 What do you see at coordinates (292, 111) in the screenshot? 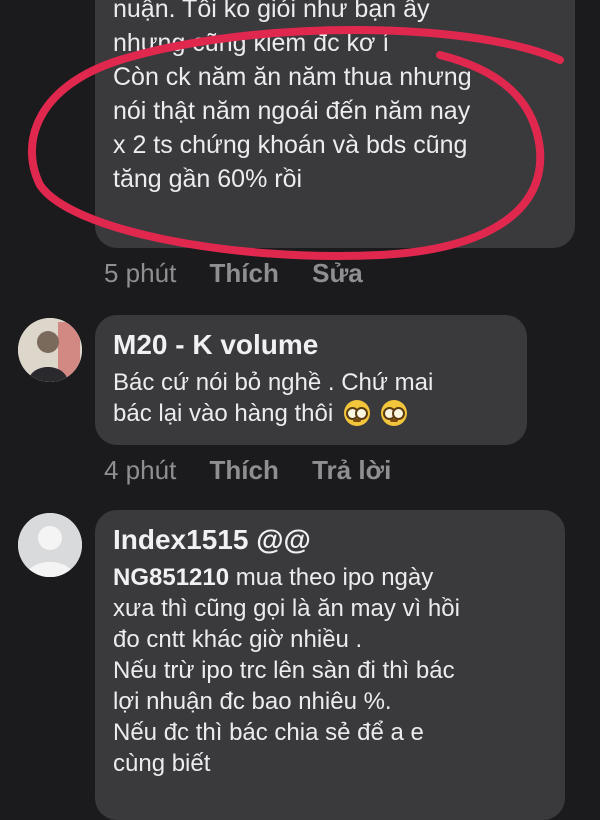
I see `comment-text-line: nói thật năm ngoái đến năm nay` at bounding box center [292, 111].